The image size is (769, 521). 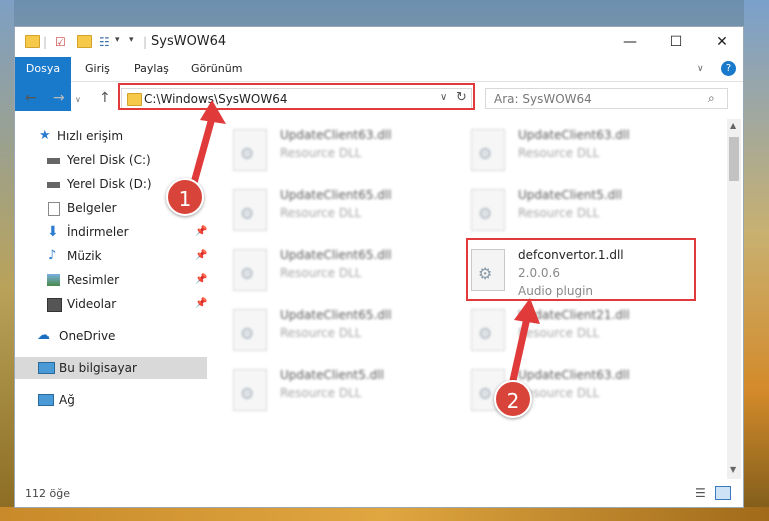 I want to click on scrollbar-thumb, so click(x=734, y=159).